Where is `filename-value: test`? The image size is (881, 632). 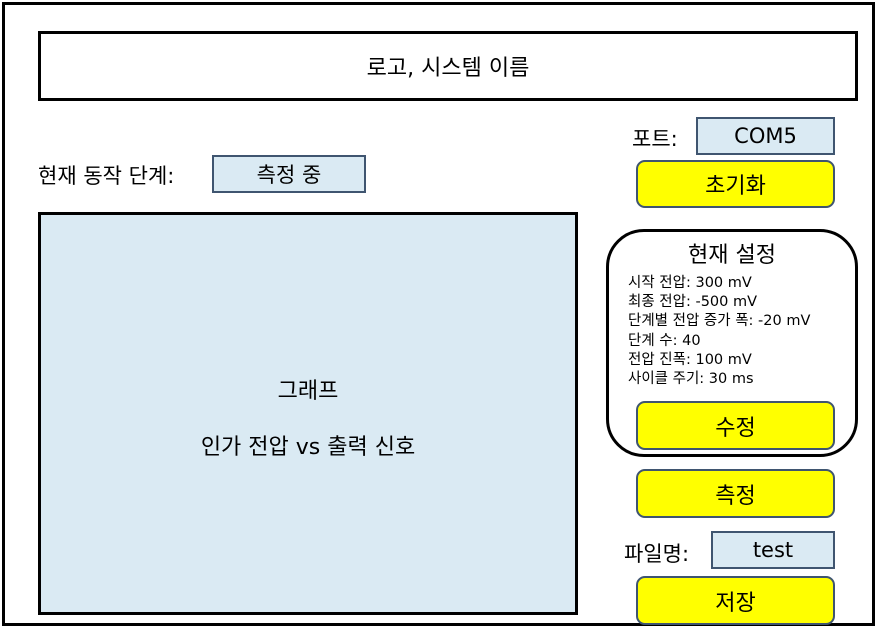
filename-value: test is located at coordinates (773, 550).